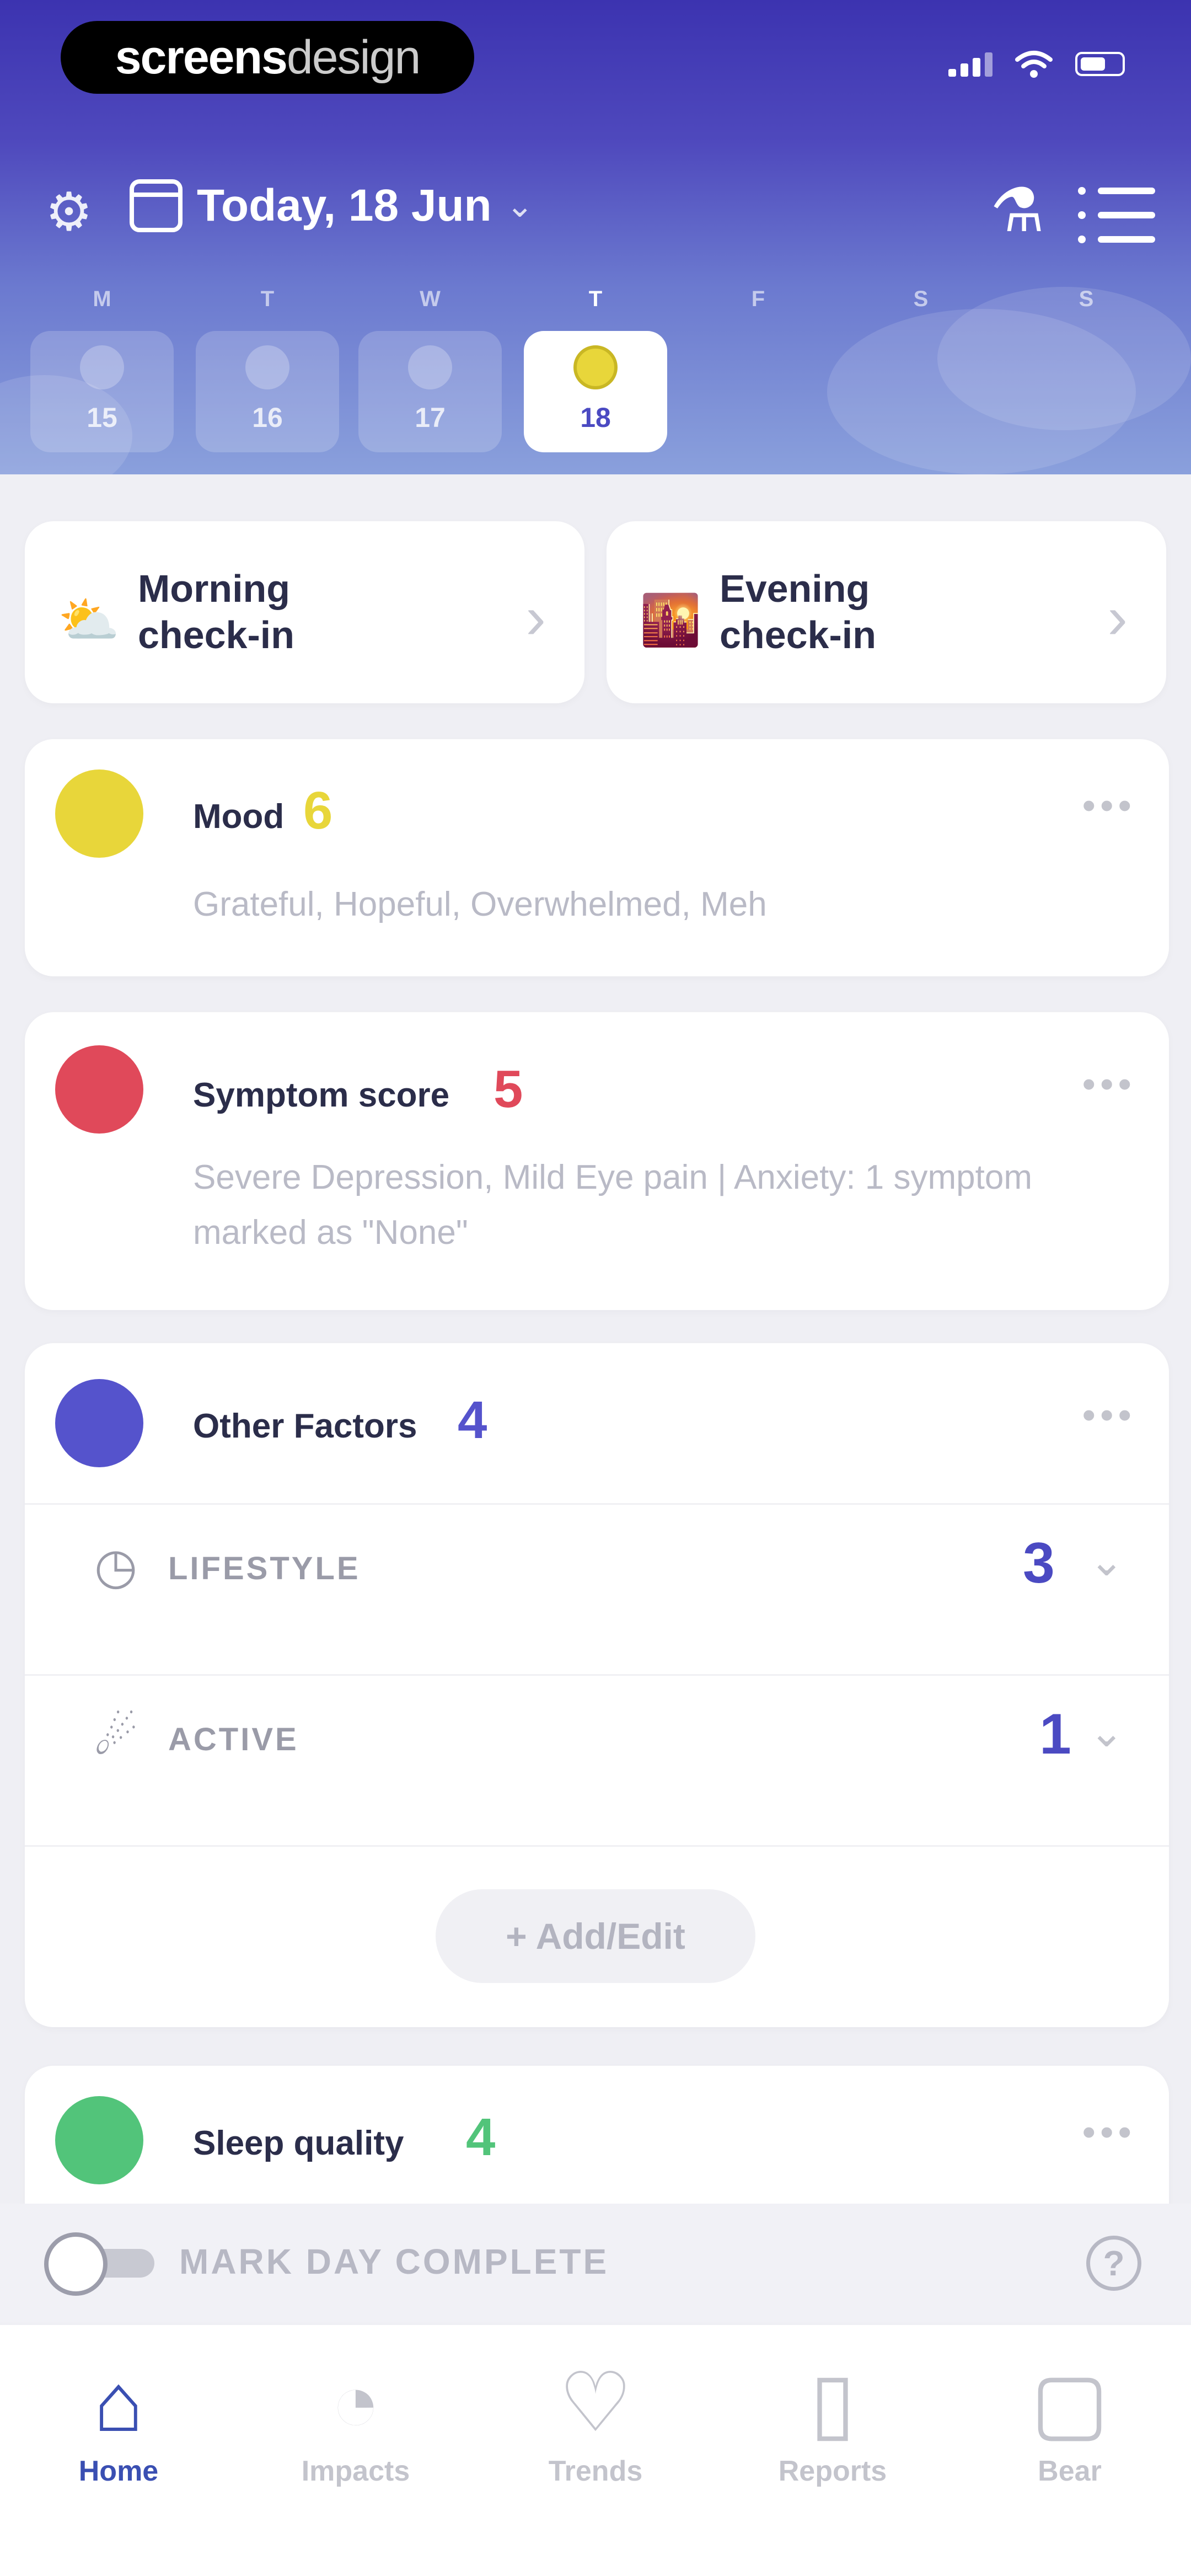 This screenshot has width=1191, height=2576. I want to click on system-icons, so click(1036, 64).